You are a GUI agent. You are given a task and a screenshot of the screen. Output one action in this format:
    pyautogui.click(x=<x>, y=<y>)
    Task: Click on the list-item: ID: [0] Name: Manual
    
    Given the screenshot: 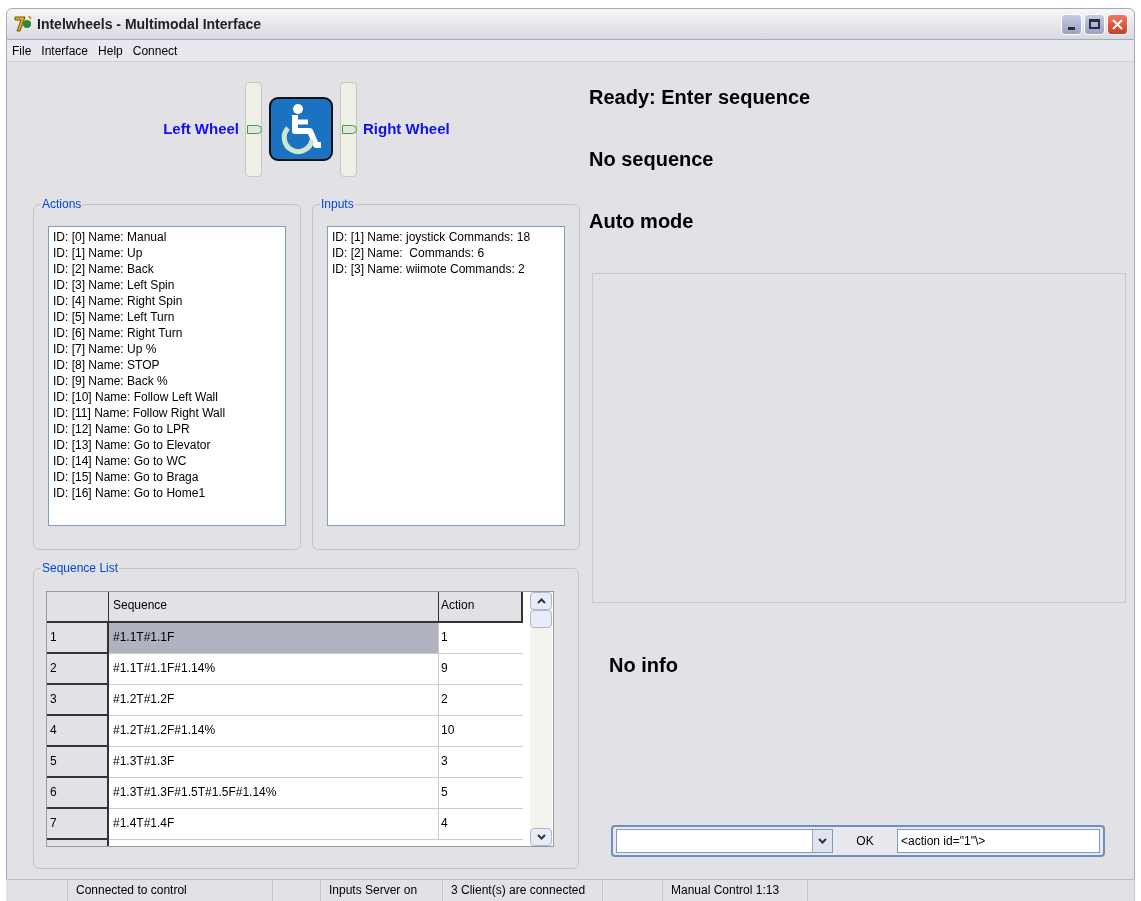 What is the action you would take?
    pyautogui.click(x=167, y=237)
    